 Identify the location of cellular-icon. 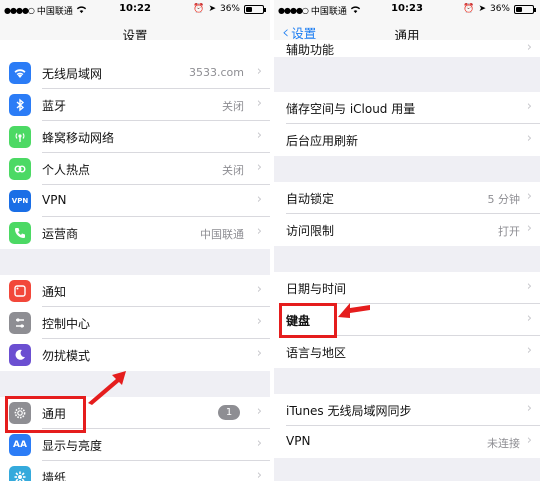
(20, 137).